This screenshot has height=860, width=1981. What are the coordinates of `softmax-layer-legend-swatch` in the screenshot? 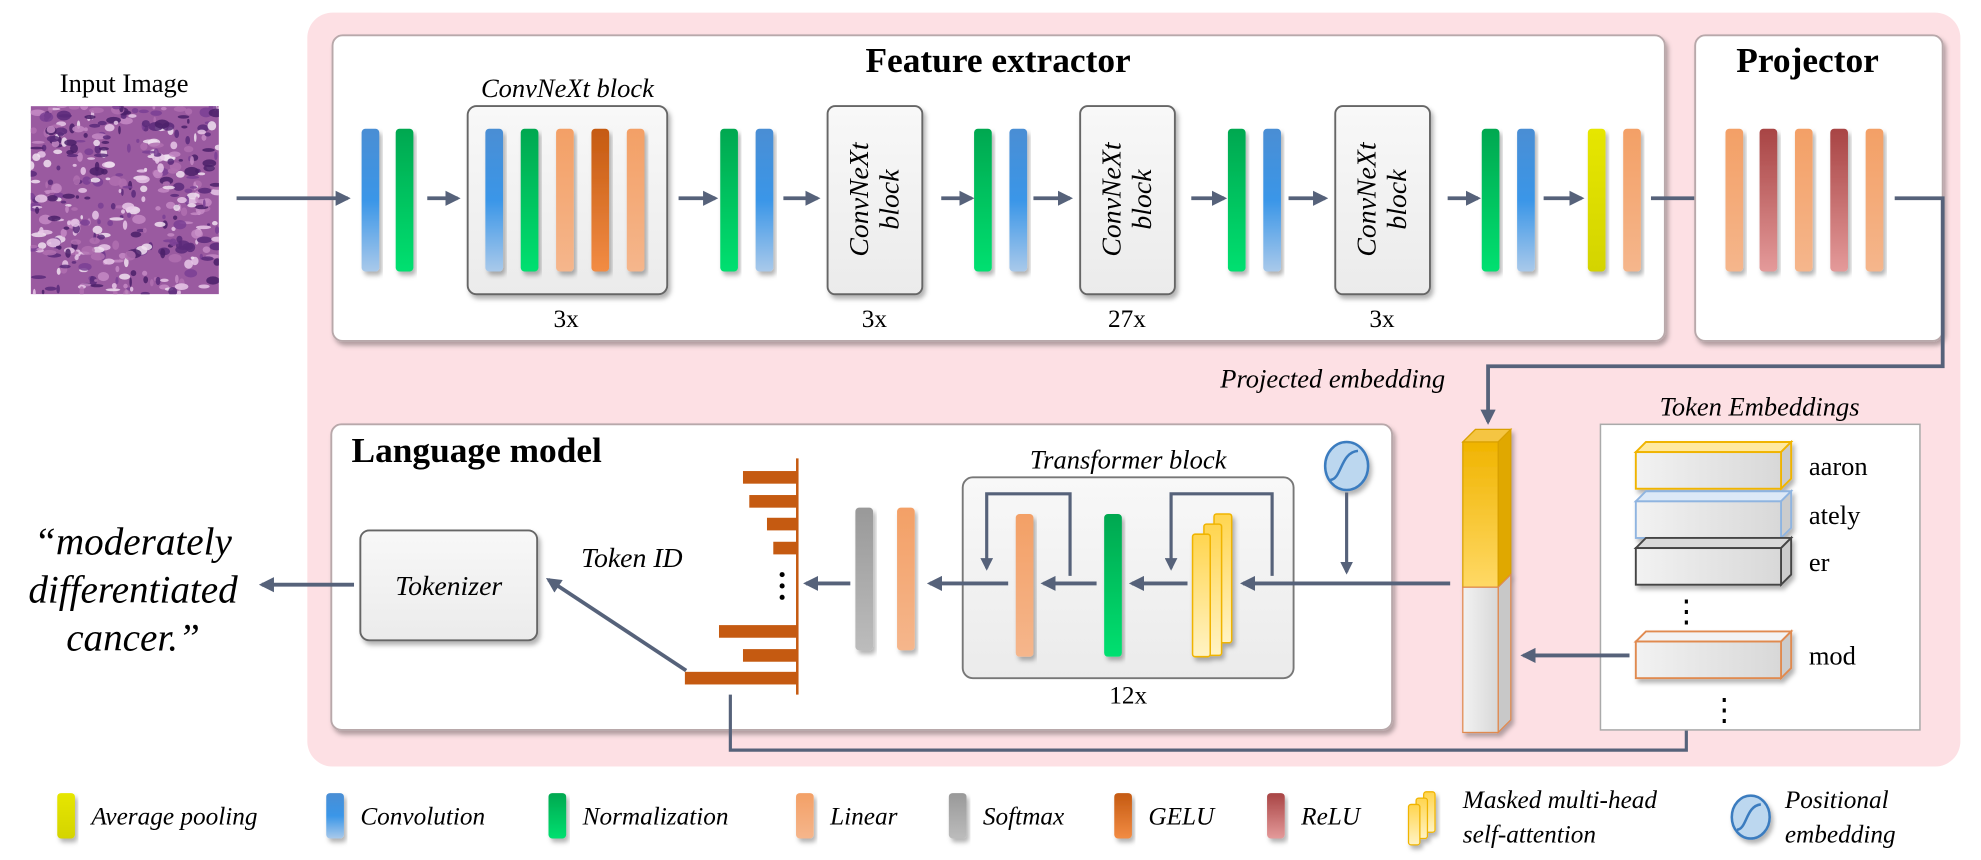 It's located at (957, 816).